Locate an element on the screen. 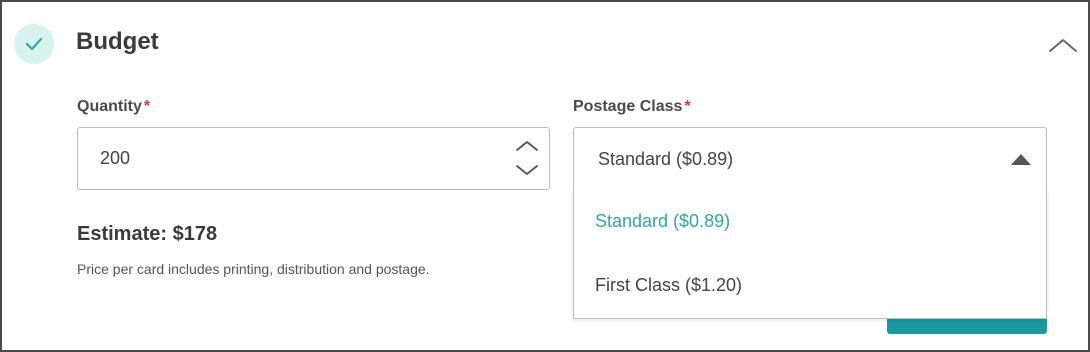 This screenshot has height=352, width=1090. postage-option-standard: Standard ($0.89) is located at coordinates (810, 222).